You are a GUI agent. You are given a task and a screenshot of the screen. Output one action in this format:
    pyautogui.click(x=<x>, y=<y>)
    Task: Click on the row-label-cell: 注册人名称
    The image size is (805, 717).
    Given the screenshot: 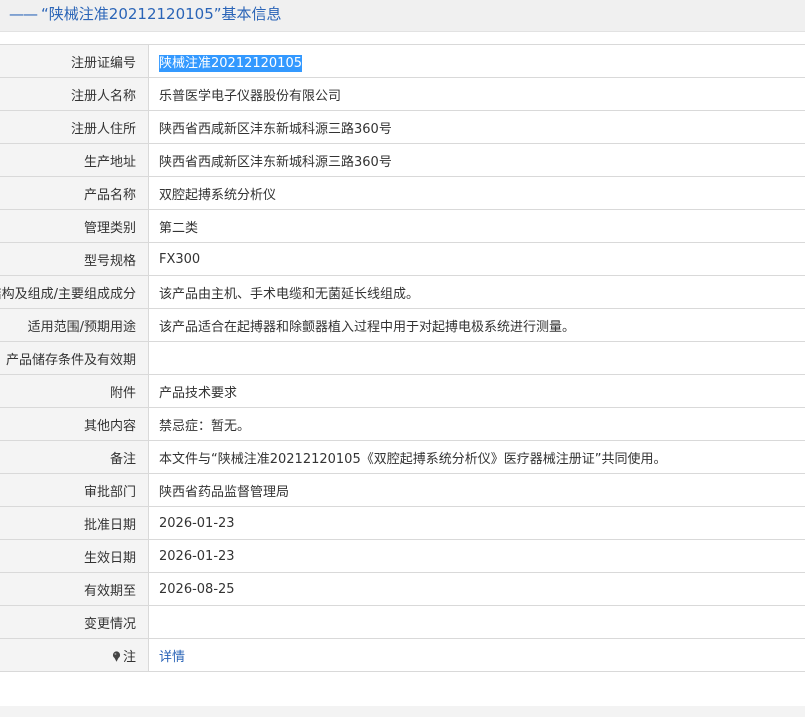 What is the action you would take?
    pyautogui.click(x=74, y=94)
    